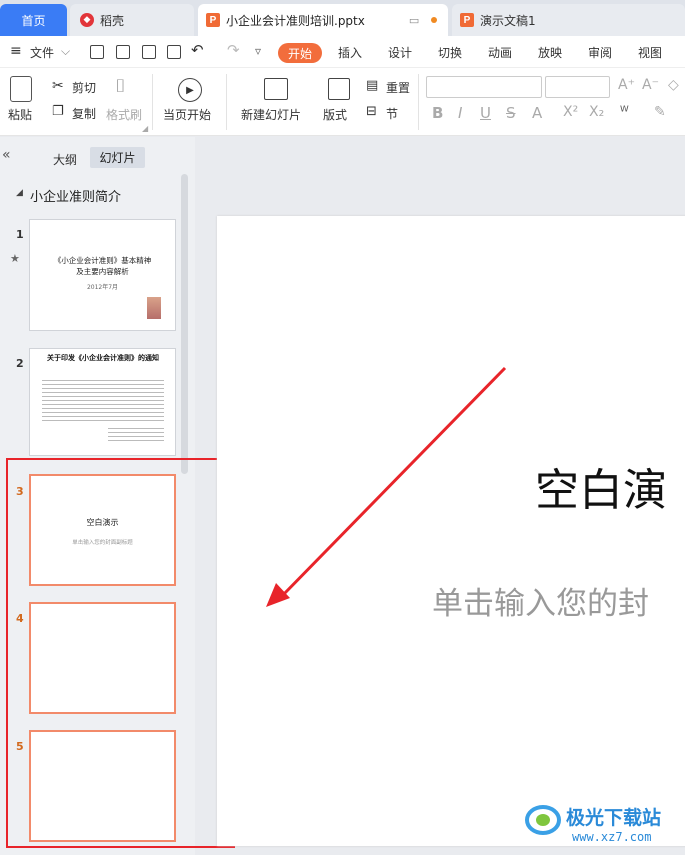  Describe the element at coordinates (543, 820) in the screenshot. I see `watermark-logo-icon` at that location.